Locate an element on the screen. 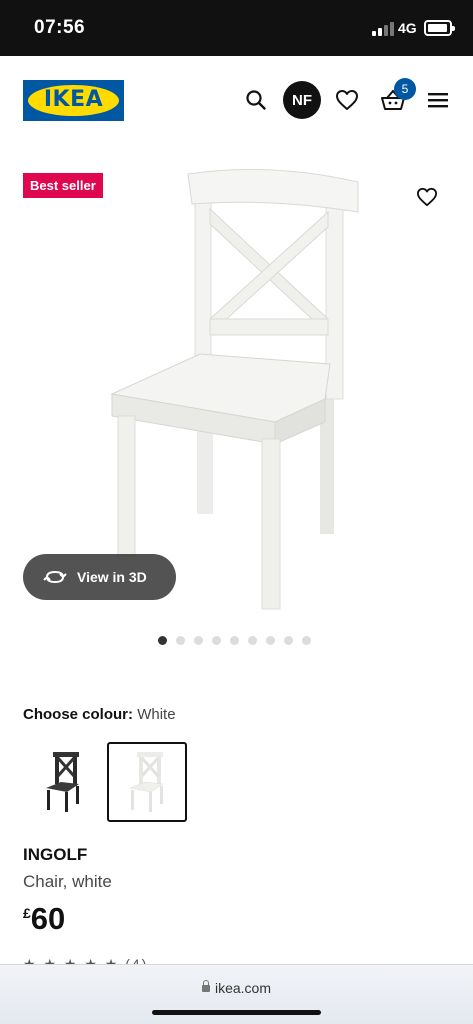 The width and height of the screenshot is (473, 1024). chair-thumbnail-white is located at coordinates (146, 782).